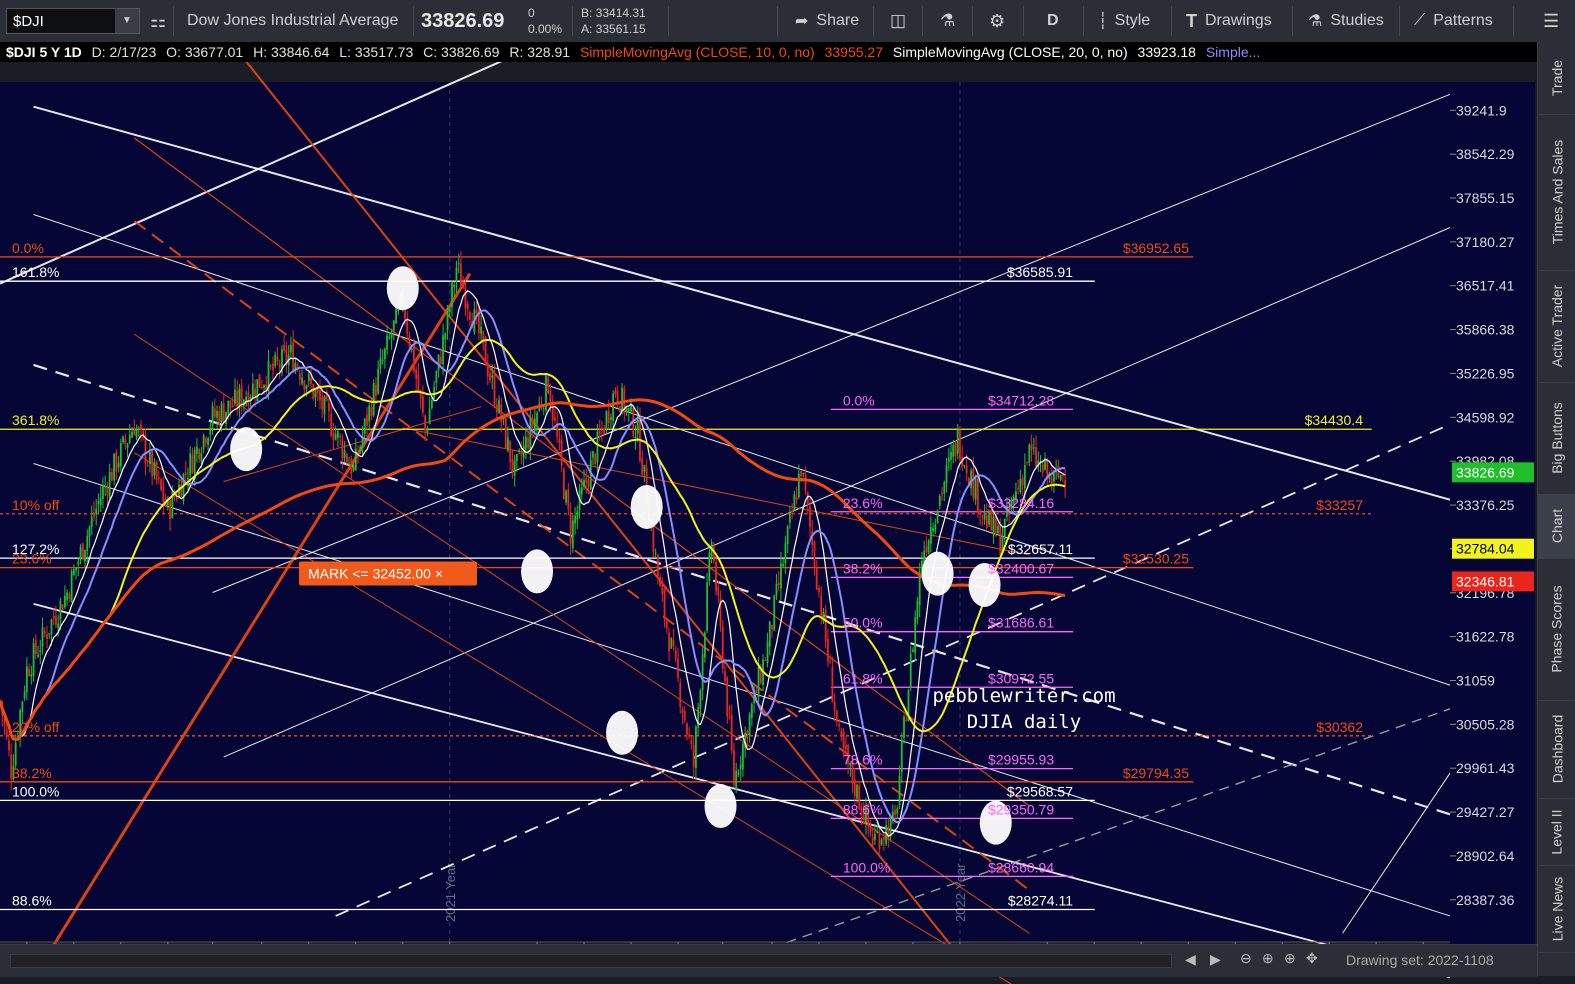 The image size is (1575, 984). What do you see at coordinates (1053, 21) in the screenshot?
I see `aggregation-button: D` at bounding box center [1053, 21].